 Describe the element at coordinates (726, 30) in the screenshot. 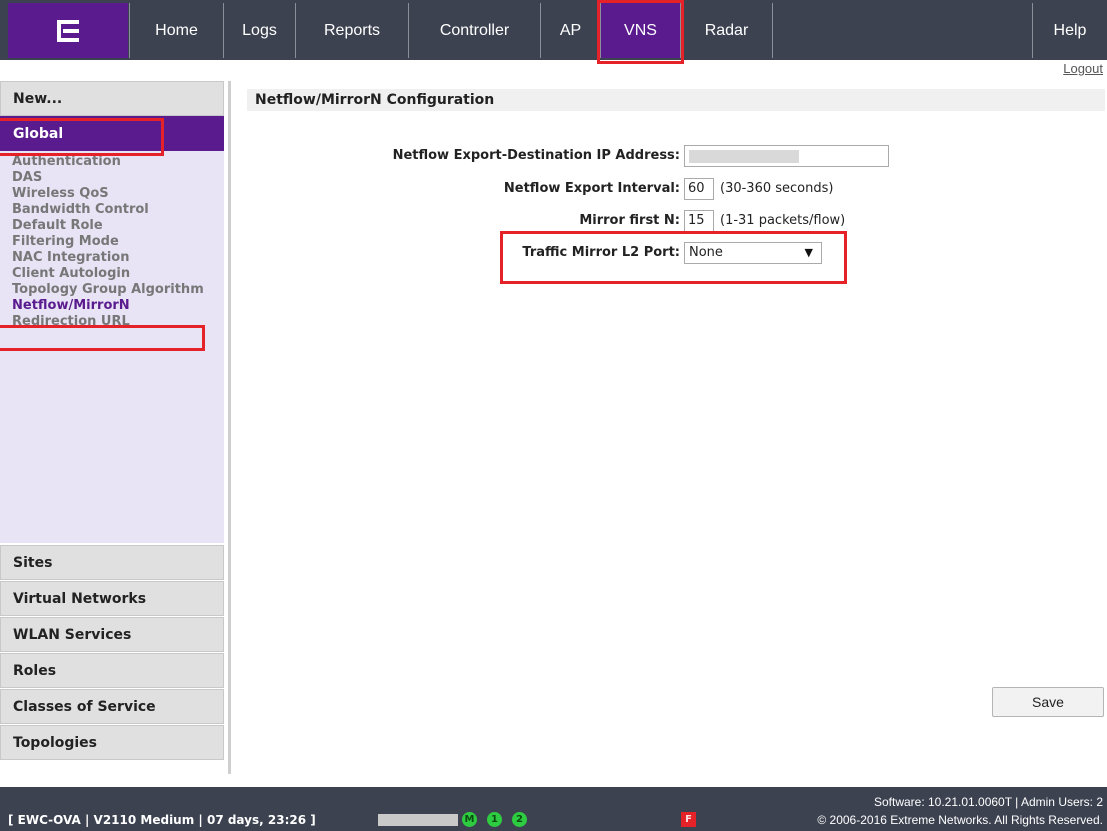

I see `tab-radar: Radar` at that location.